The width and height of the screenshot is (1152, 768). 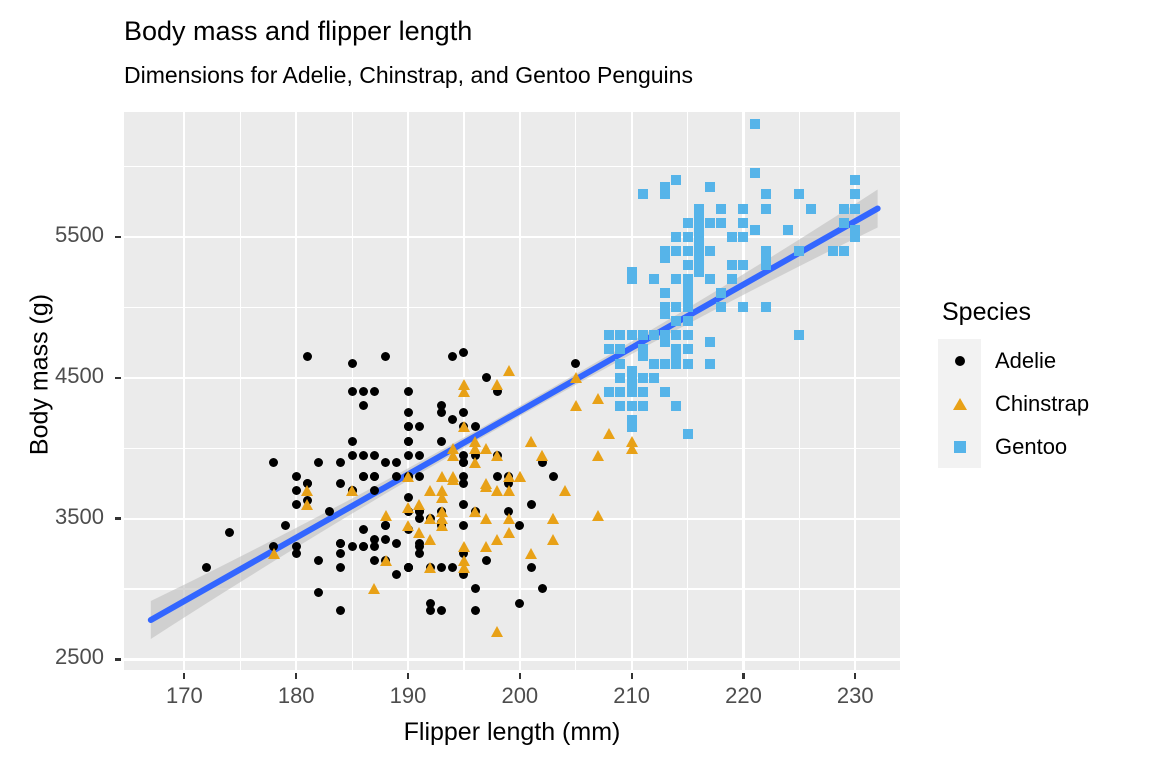 What do you see at coordinates (296, 695) in the screenshot?
I see `x-tick-label: 180` at bounding box center [296, 695].